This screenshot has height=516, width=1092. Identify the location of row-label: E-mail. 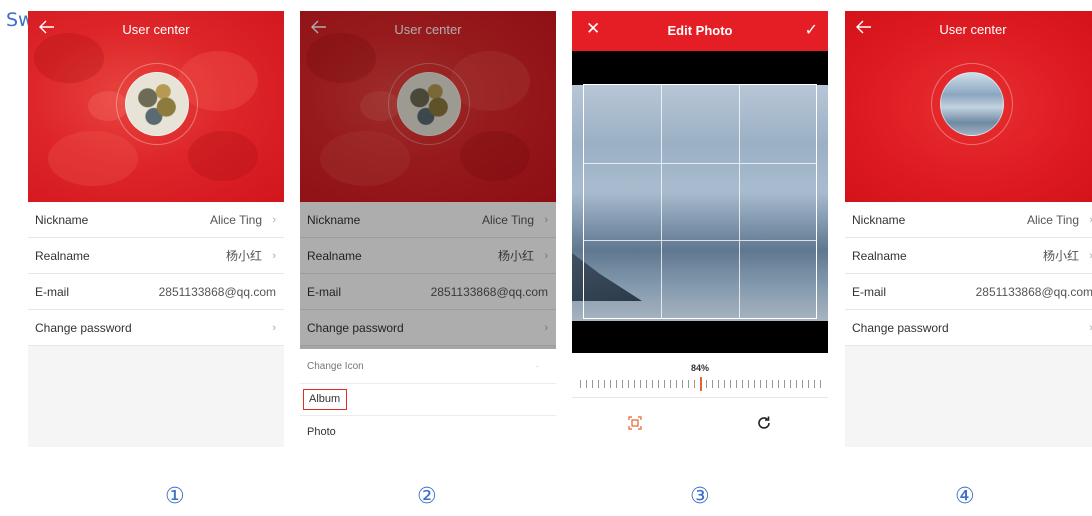
(869, 291).